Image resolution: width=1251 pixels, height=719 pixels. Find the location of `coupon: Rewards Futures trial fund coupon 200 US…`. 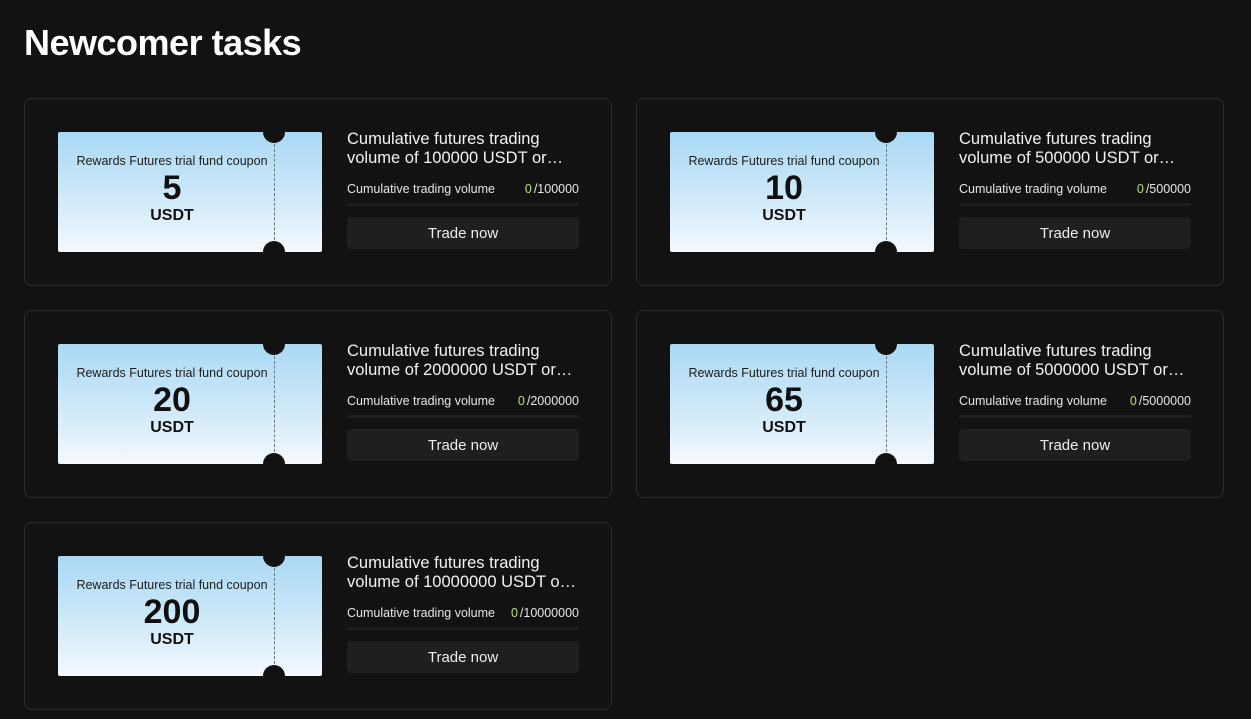

coupon: Rewards Futures trial fund coupon 200 US… is located at coordinates (190, 616).